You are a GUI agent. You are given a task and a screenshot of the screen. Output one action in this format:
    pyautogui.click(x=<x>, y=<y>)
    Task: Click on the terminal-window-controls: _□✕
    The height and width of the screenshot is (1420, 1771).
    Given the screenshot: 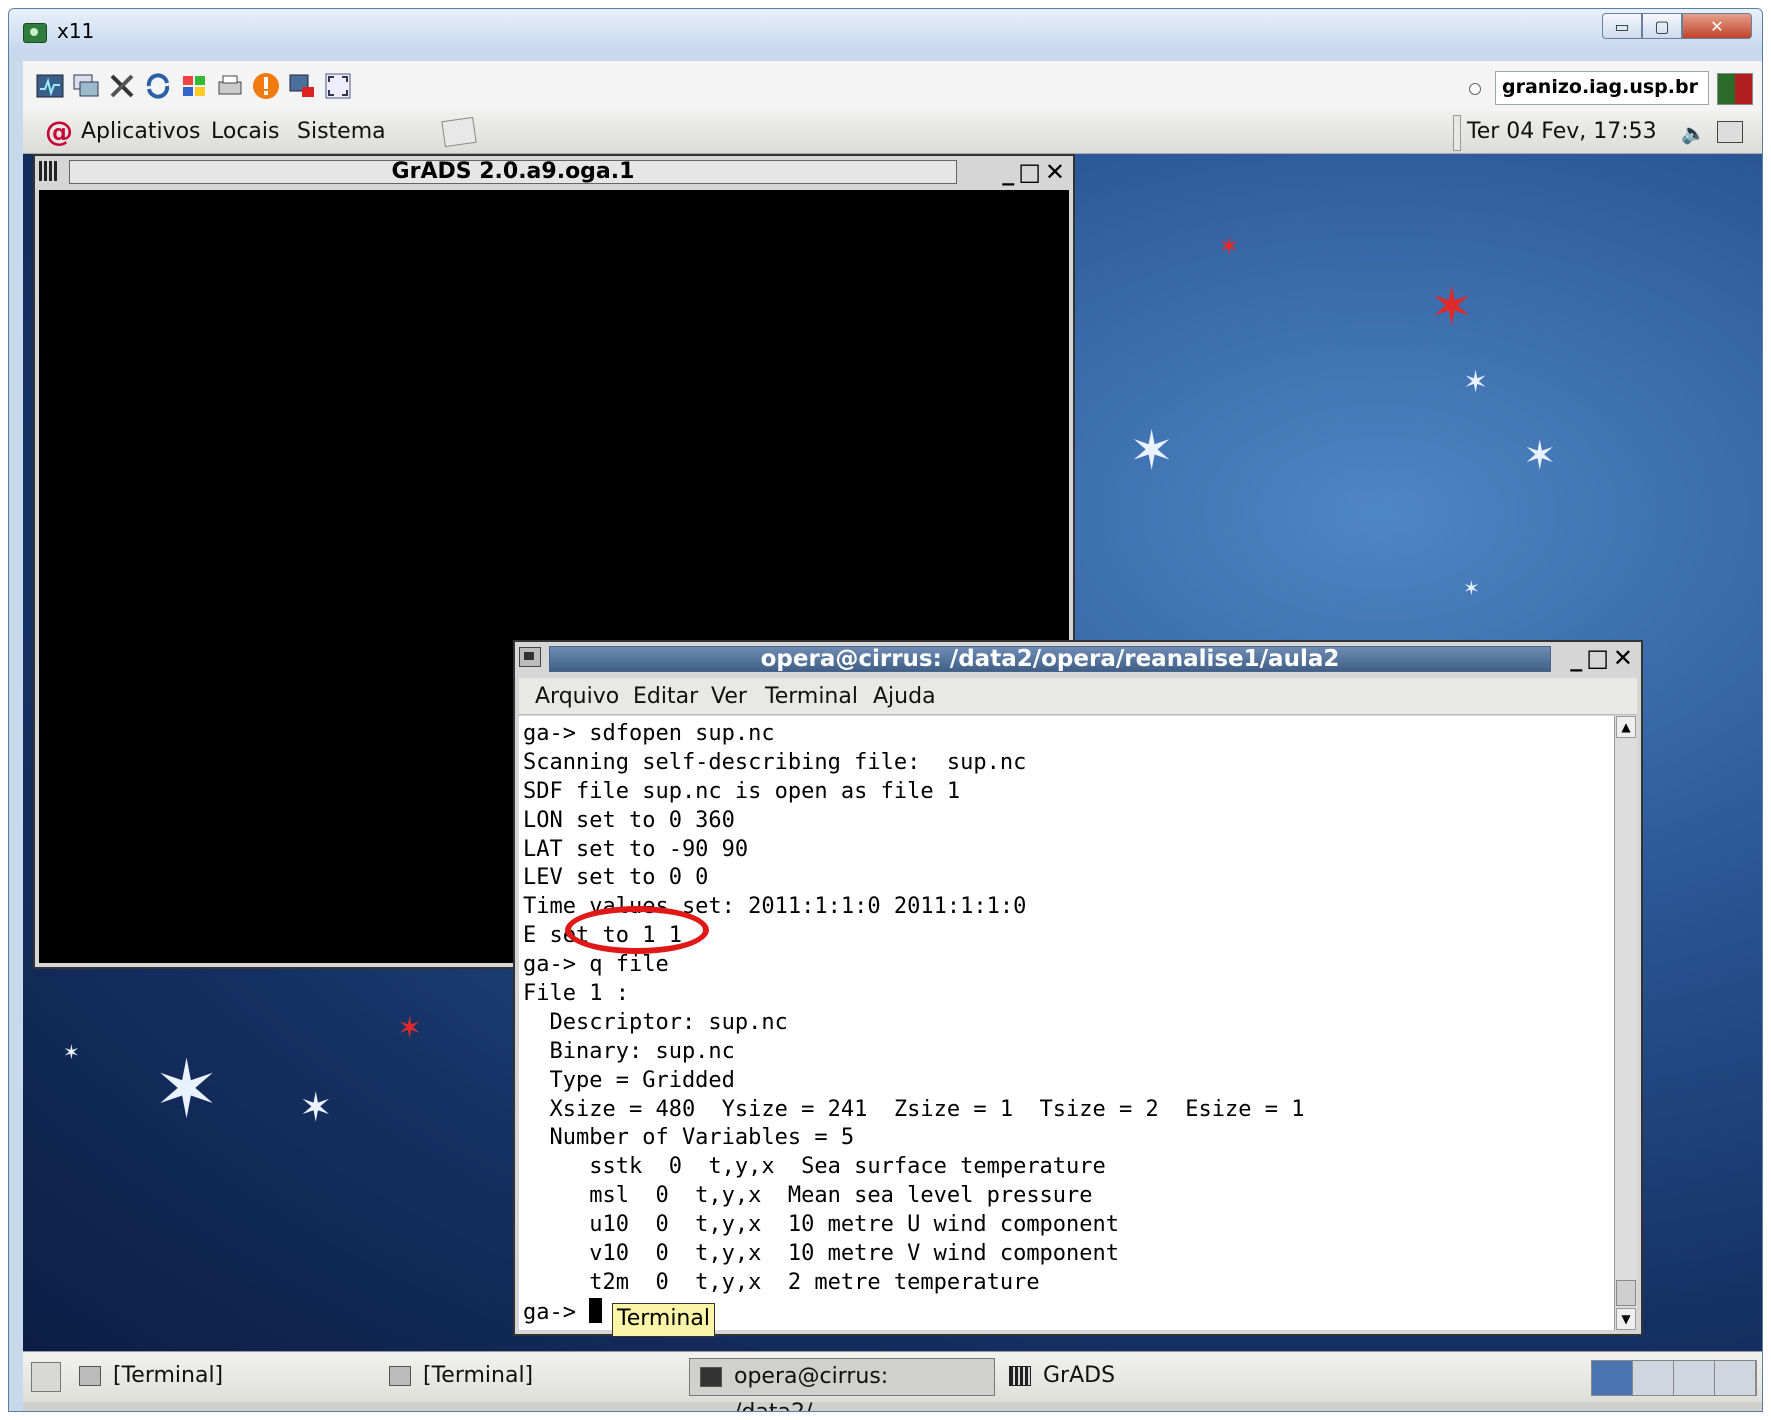 What is the action you would take?
    pyautogui.click(x=1603, y=658)
    